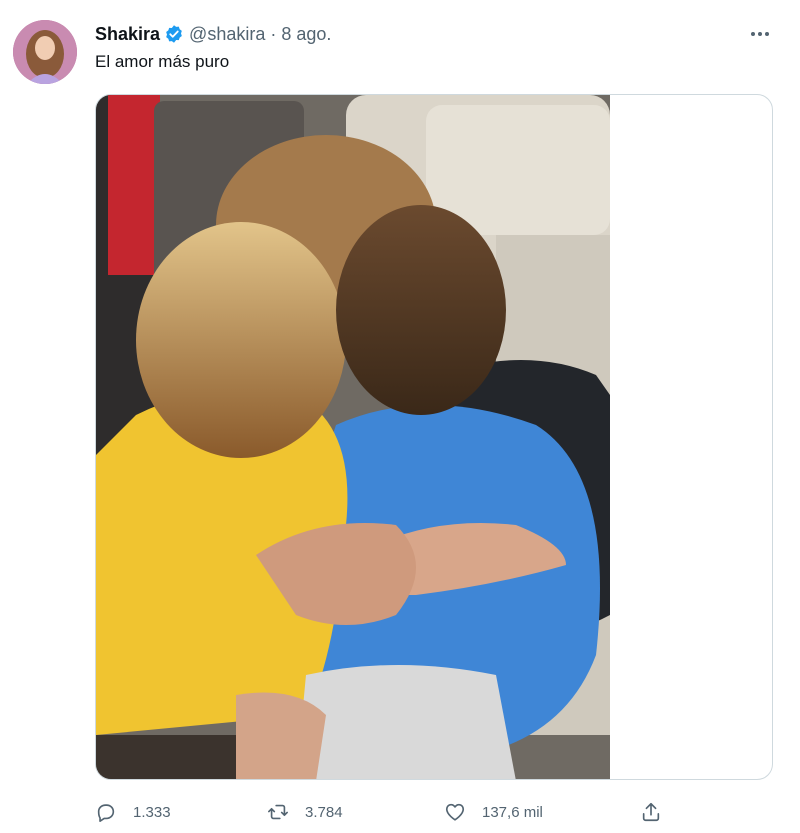 The width and height of the screenshot is (800, 833). I want to click on retweet-icon, so click(278, 812).